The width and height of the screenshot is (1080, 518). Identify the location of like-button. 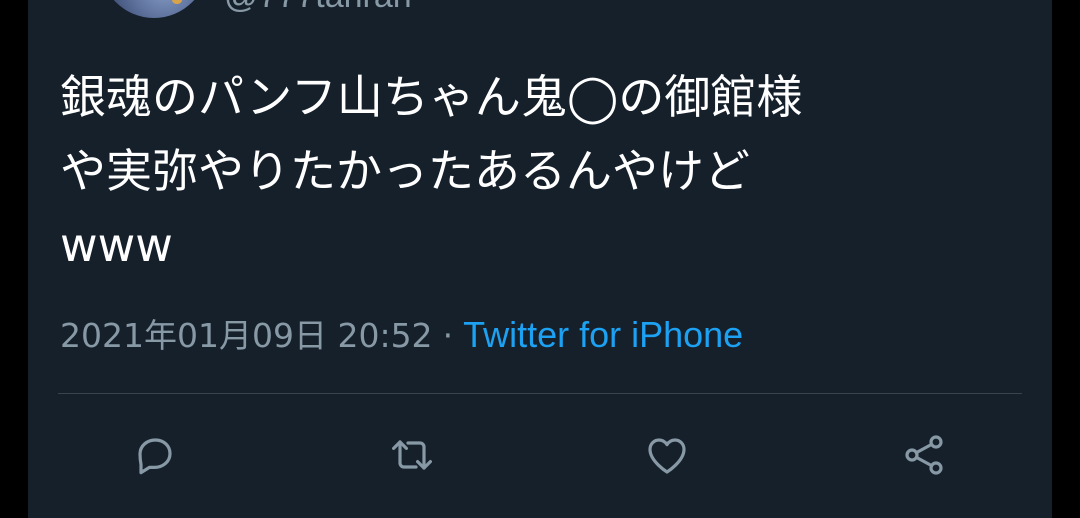
(667, 455).